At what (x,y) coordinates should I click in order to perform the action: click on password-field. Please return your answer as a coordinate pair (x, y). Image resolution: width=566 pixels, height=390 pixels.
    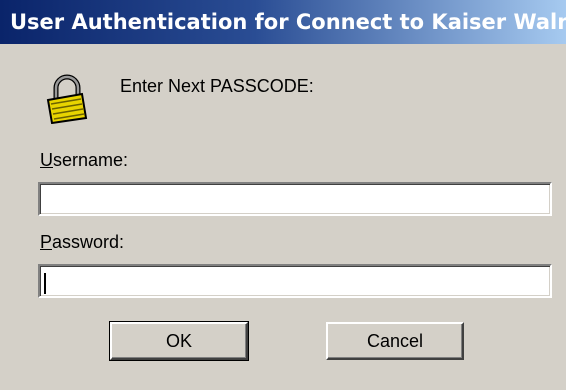
    Looking at the image, I should click on (295, 281).